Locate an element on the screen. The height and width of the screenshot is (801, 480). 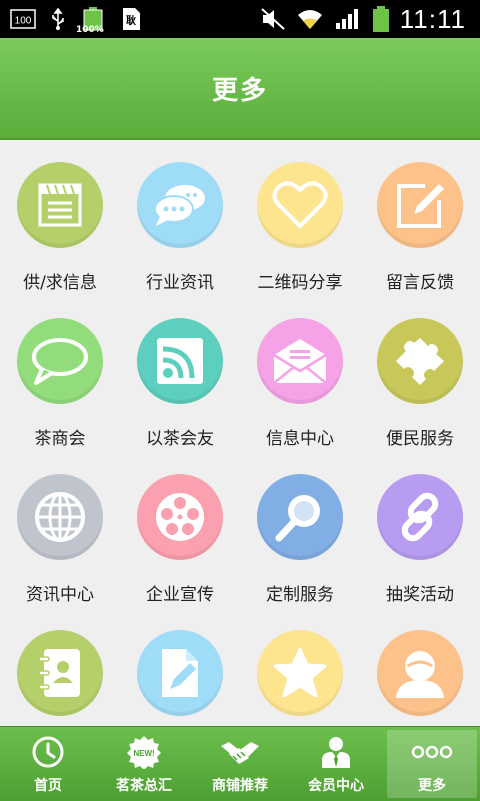
status-bar: 100 100% 耿 11:11 is located at coordinates (240, 19).